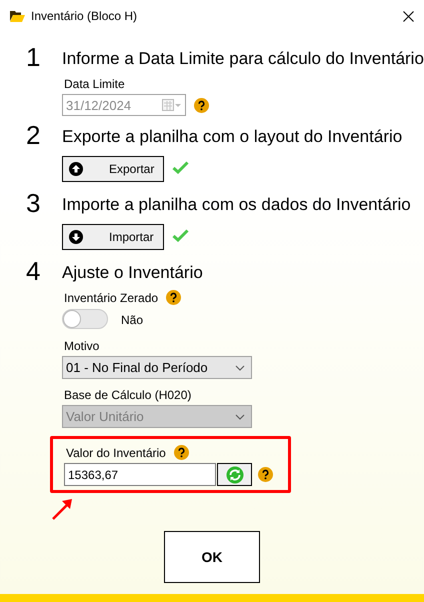 The height and width of the screenshot is (602, 424). I want to click on window-title: Inventário (Bloco H), so click(84, 16).